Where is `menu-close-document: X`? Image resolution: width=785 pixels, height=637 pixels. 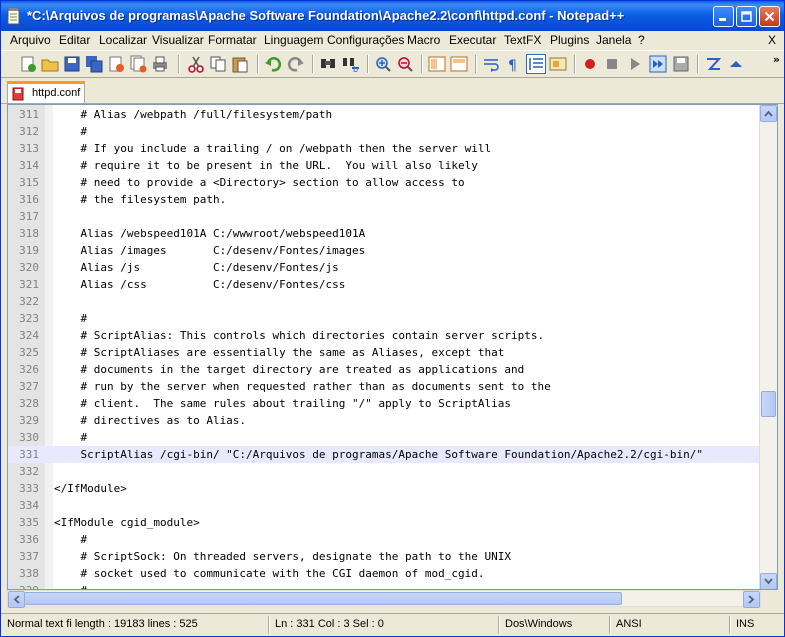 menu-close-document: X is located at coordinates (772, 40).